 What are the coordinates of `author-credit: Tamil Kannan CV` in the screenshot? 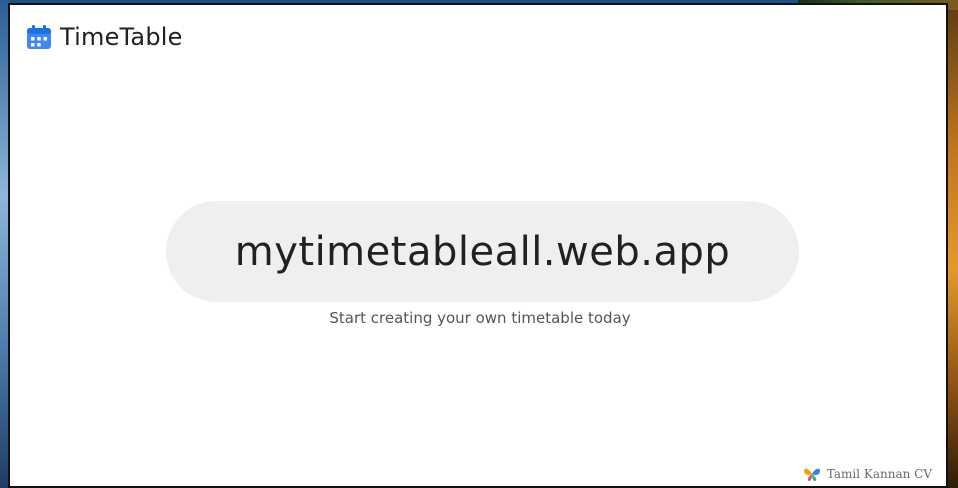 It's located at (867, 474).